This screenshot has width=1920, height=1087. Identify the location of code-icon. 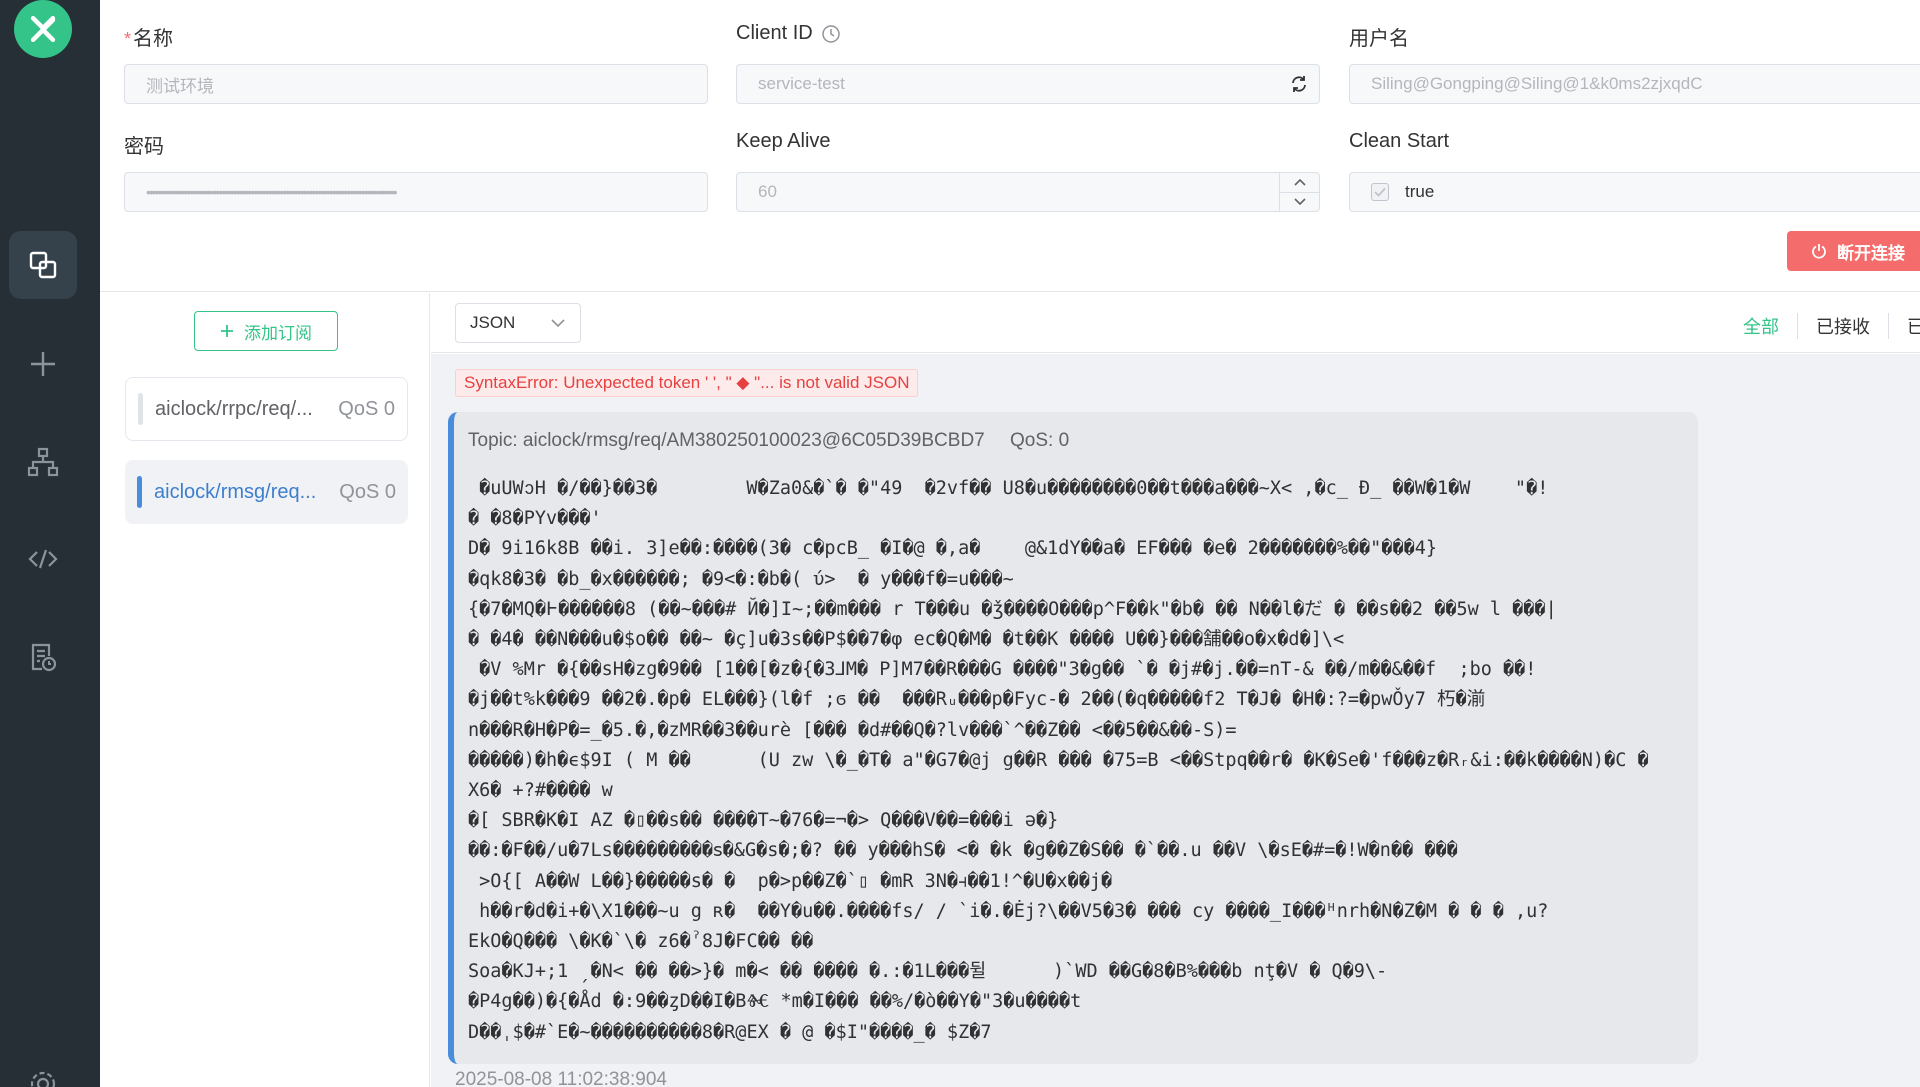
(43, 559).